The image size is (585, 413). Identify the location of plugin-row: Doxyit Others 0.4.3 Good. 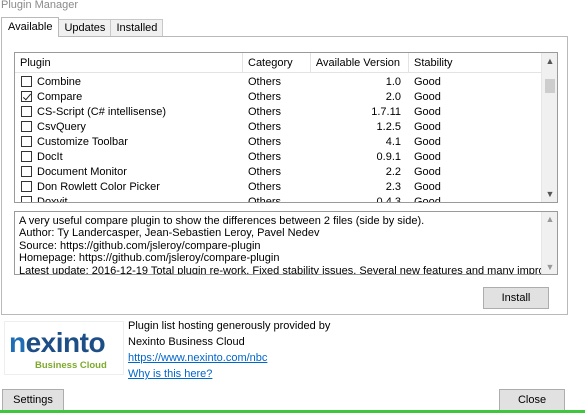
(278, 198).